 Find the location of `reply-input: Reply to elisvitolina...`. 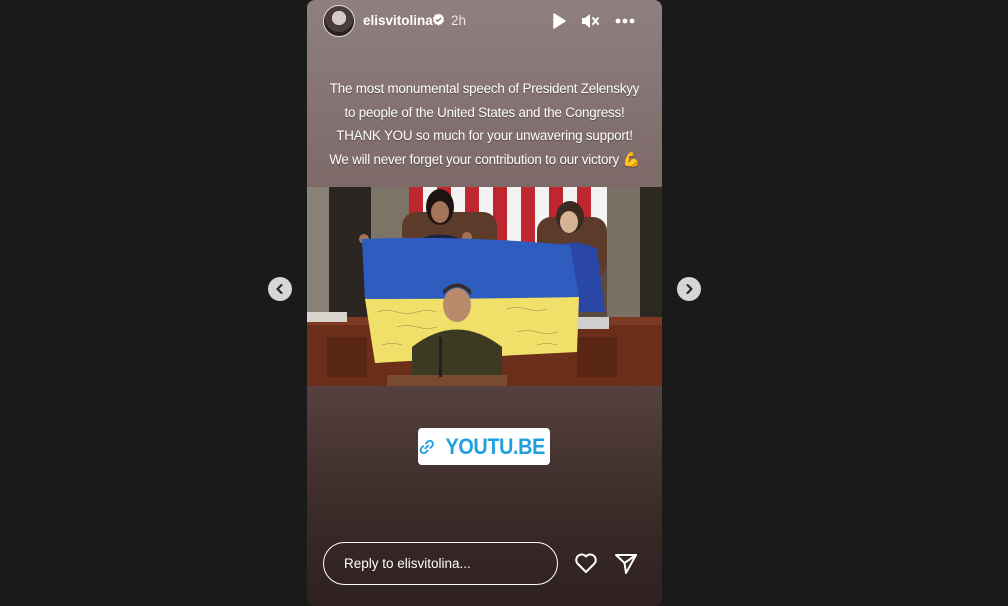

reply-input: Reply to elisvitolina... is located at coordinates (440, 563).